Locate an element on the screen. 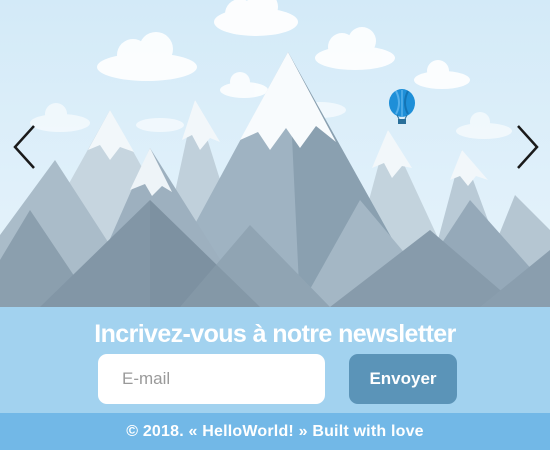 This screenshot has height=451, width=550. chevron-right-icon is located at coordinates (528, 147).